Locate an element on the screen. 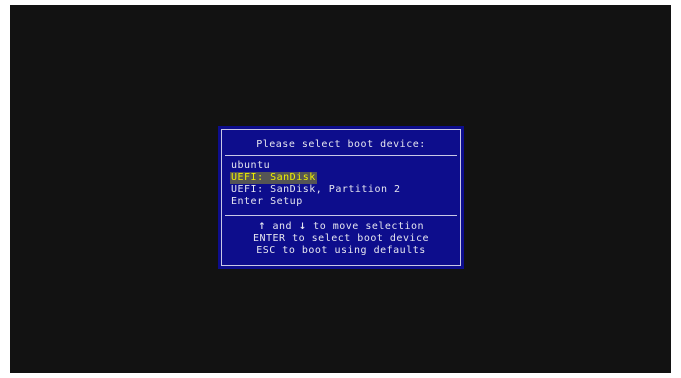 This screenshot has height=378, width=681. dialog-title: Please select boot device: is located at coordinates (341, 144).